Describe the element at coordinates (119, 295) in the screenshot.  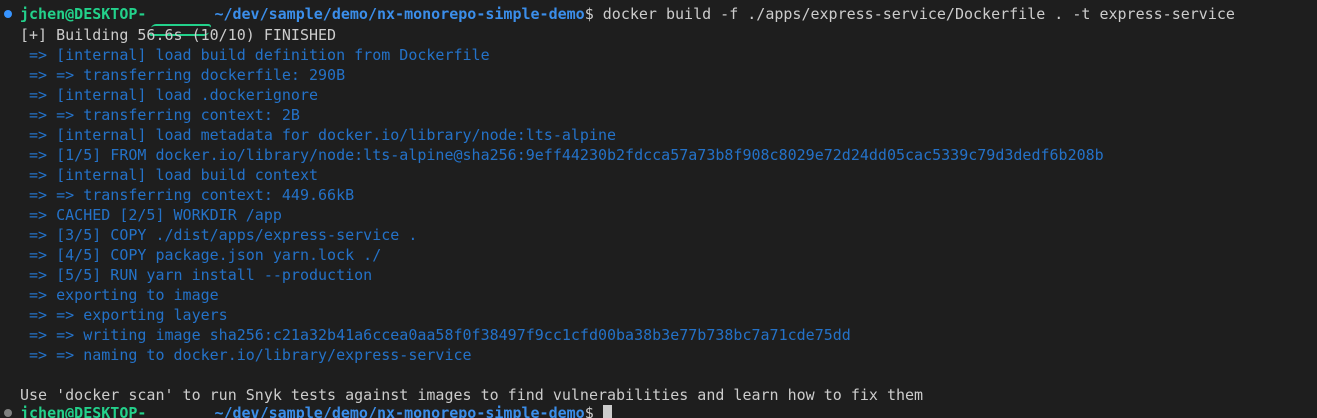
I see `output-line: => exporting to image` at that location.